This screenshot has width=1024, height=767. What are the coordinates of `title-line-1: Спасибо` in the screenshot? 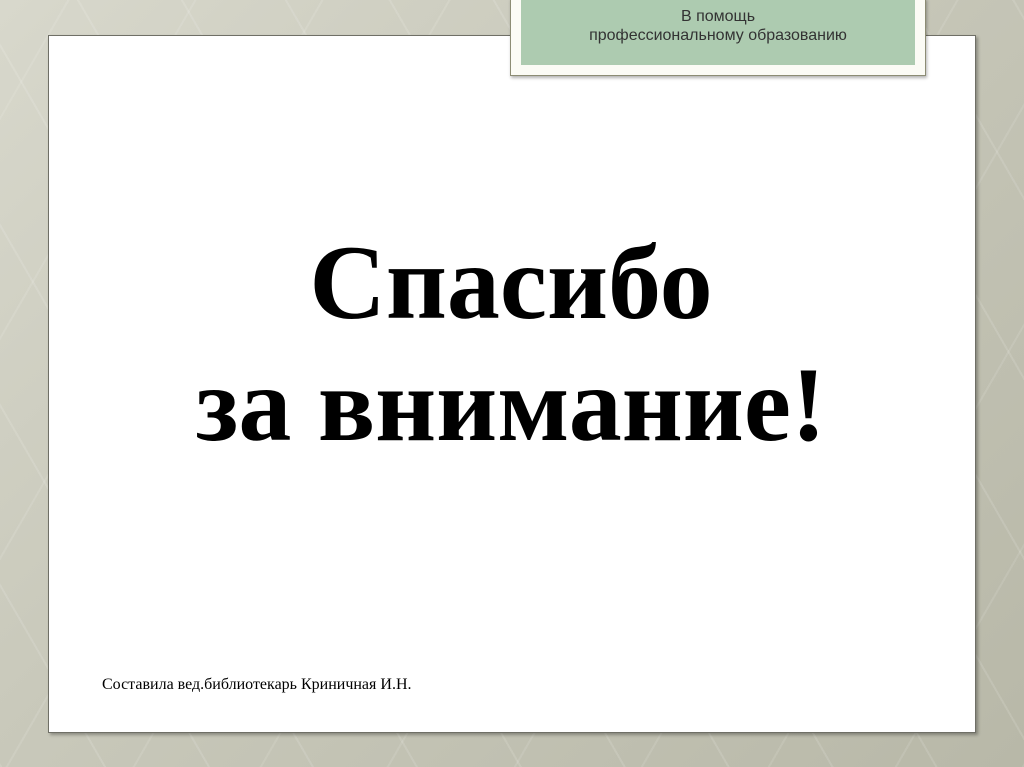 It's located at (511, 282).